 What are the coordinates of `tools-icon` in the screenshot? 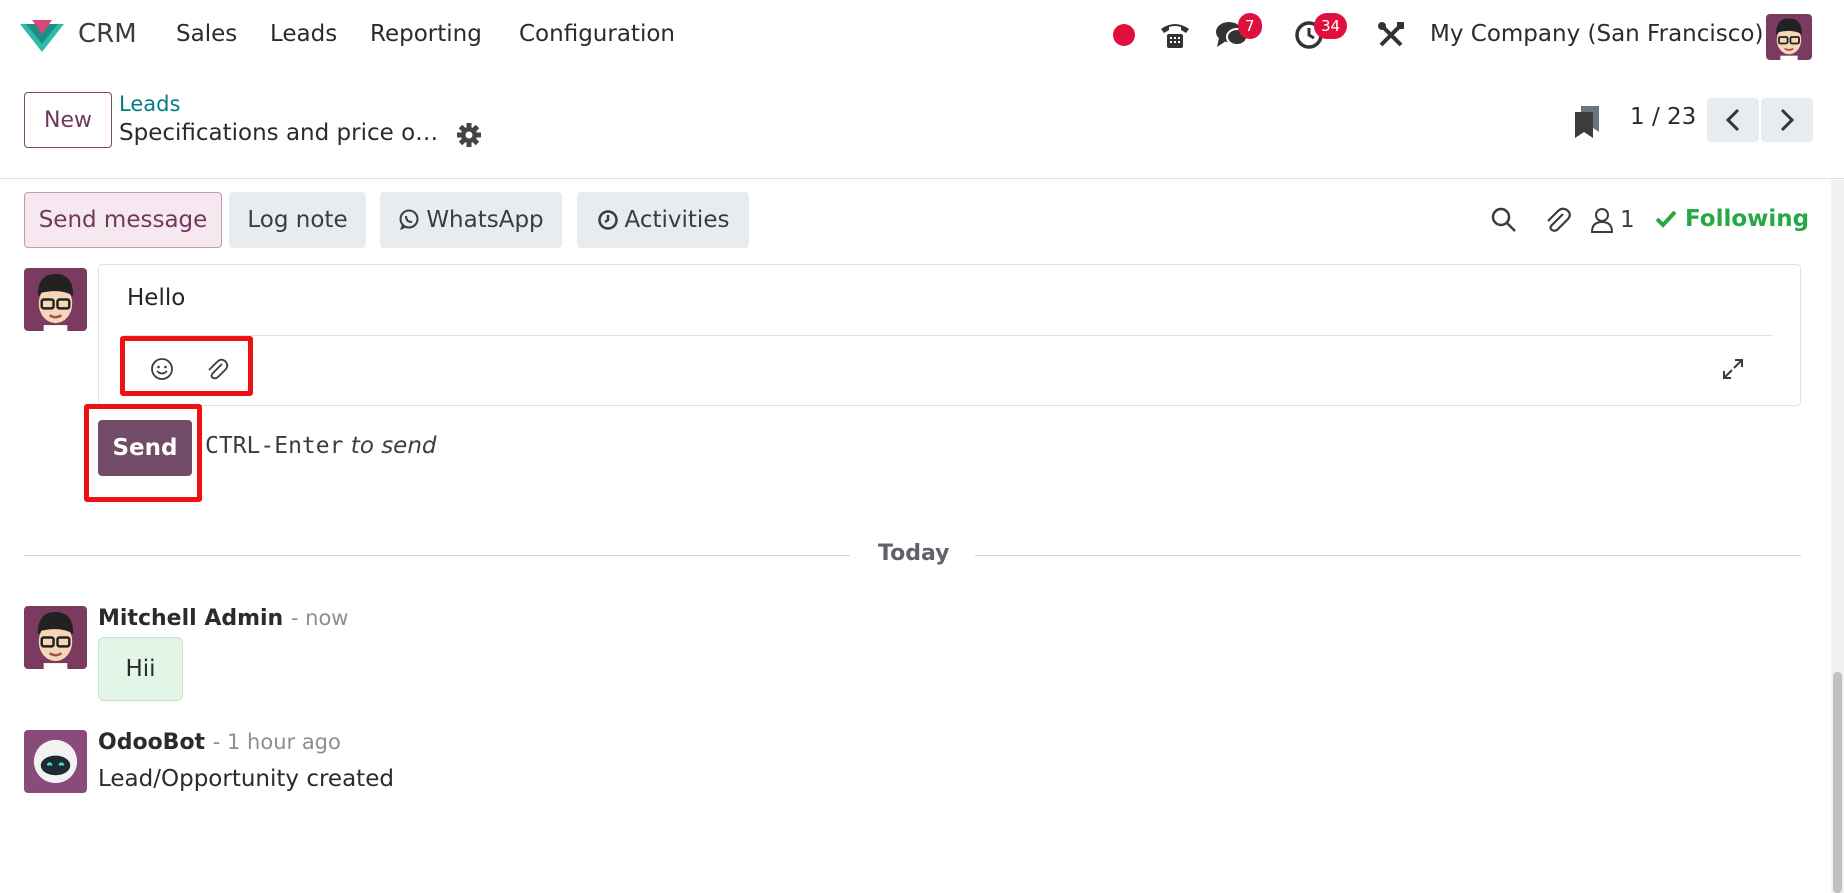 It's located at (1391, 35).